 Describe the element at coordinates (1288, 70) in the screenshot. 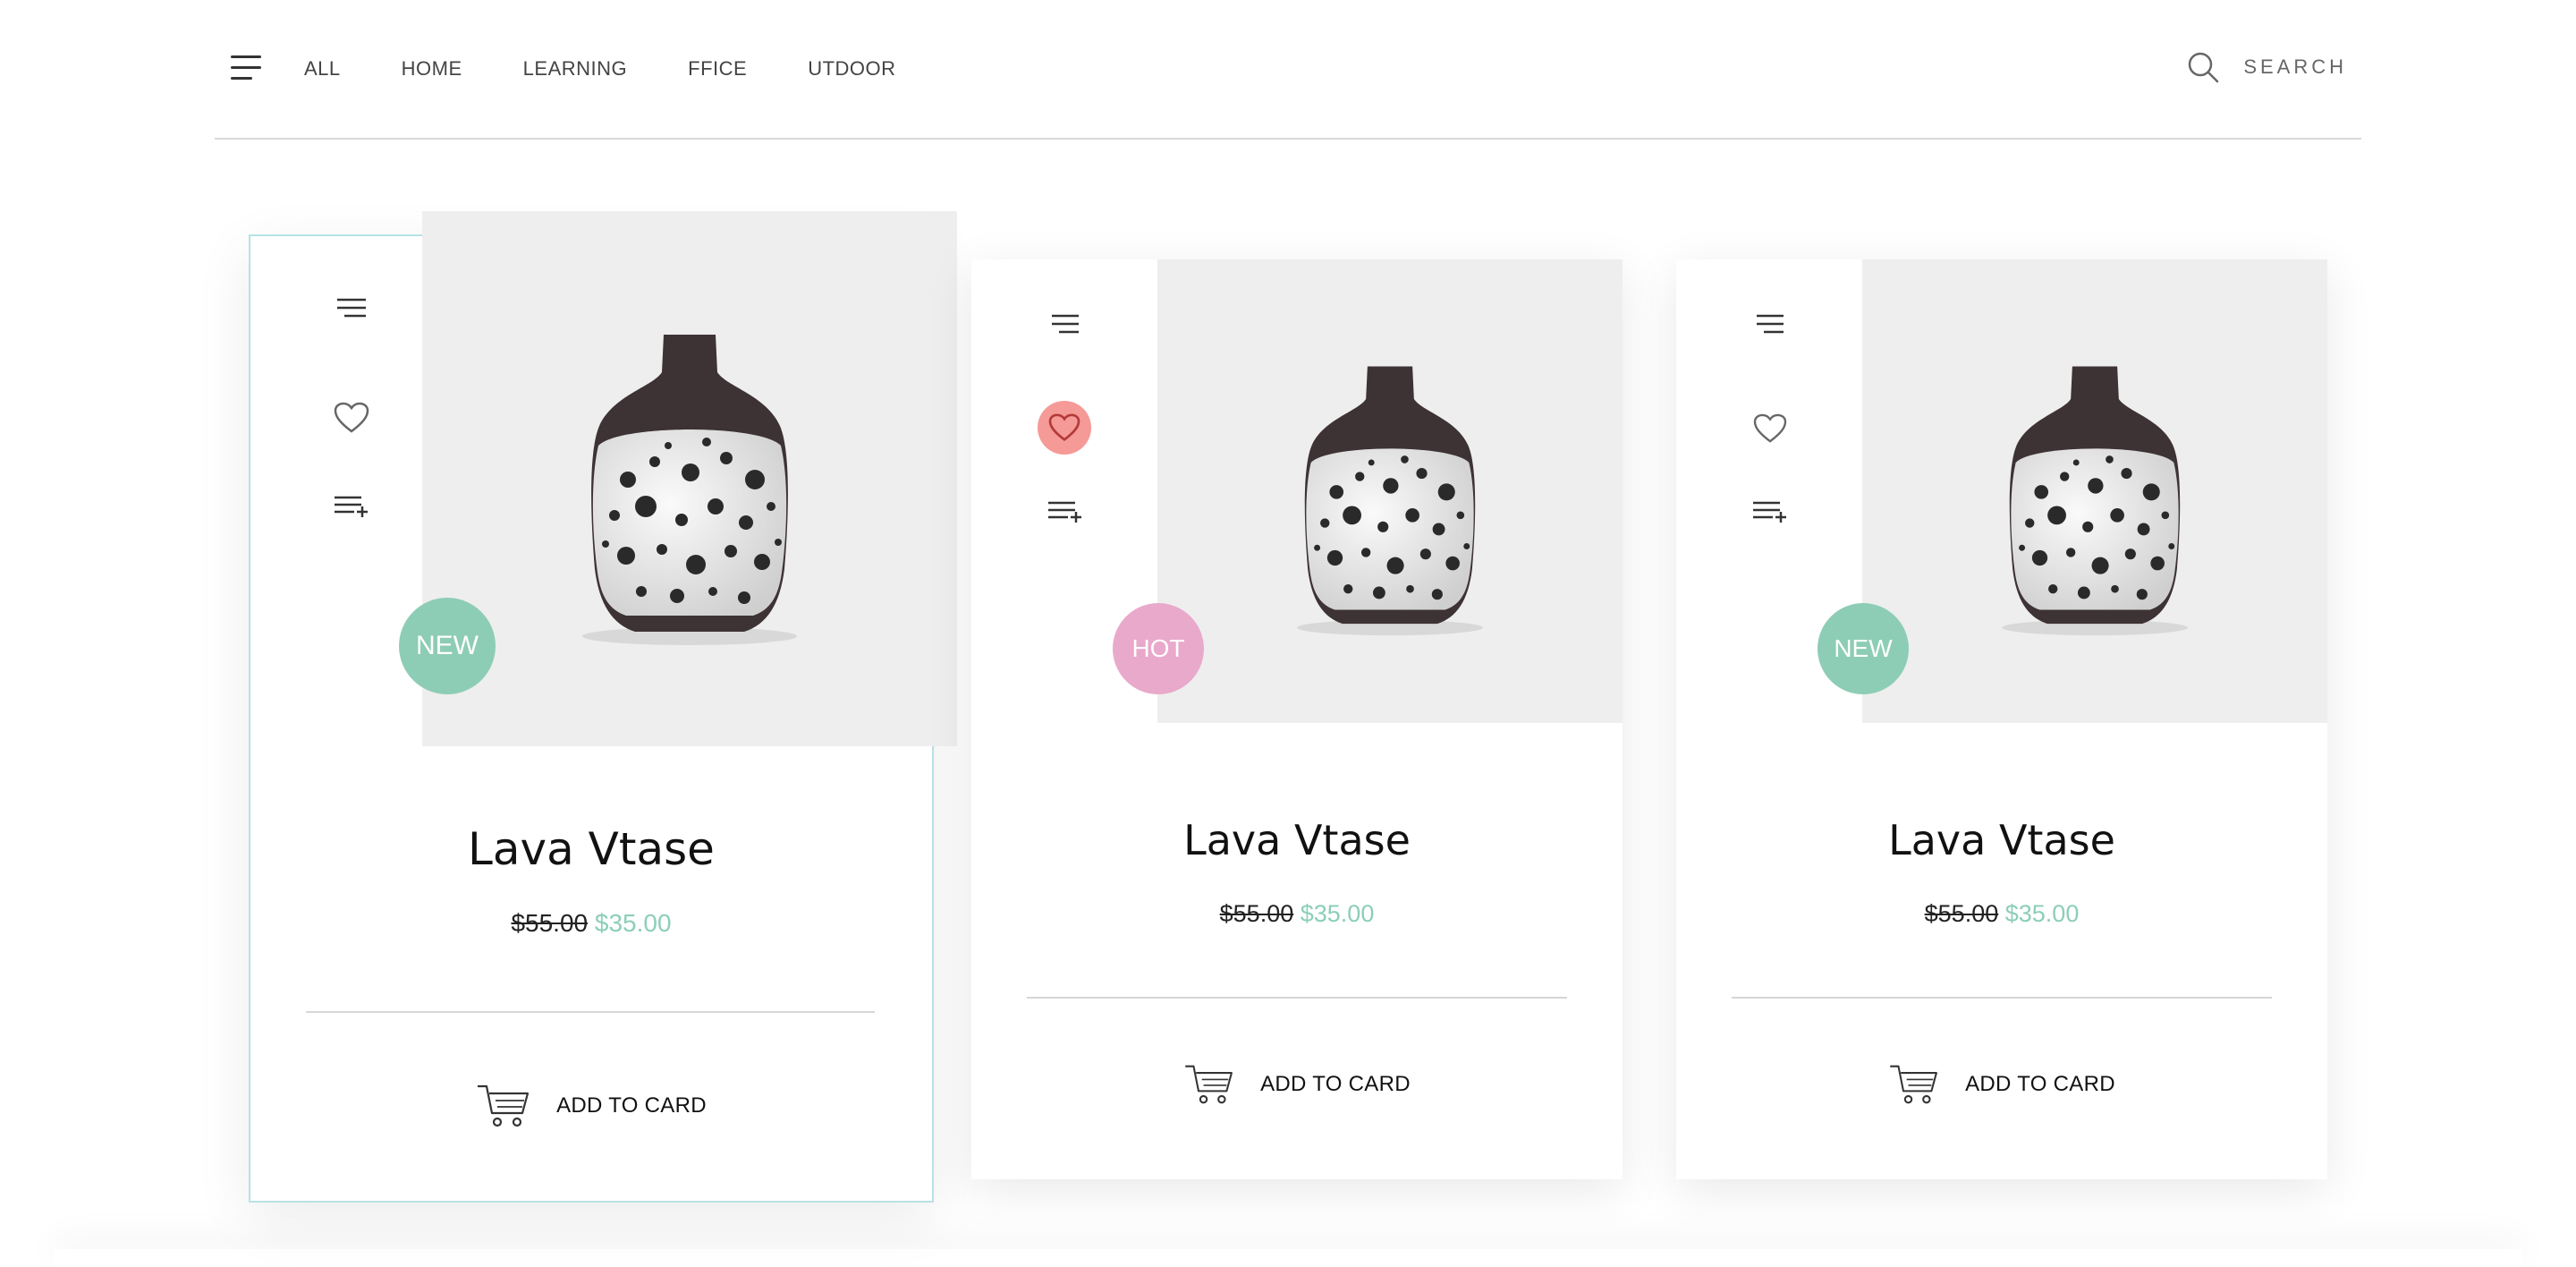

I see `top-nav: ALL HOME LEARNING FFICE UTDOOR SEARCH` at that location.